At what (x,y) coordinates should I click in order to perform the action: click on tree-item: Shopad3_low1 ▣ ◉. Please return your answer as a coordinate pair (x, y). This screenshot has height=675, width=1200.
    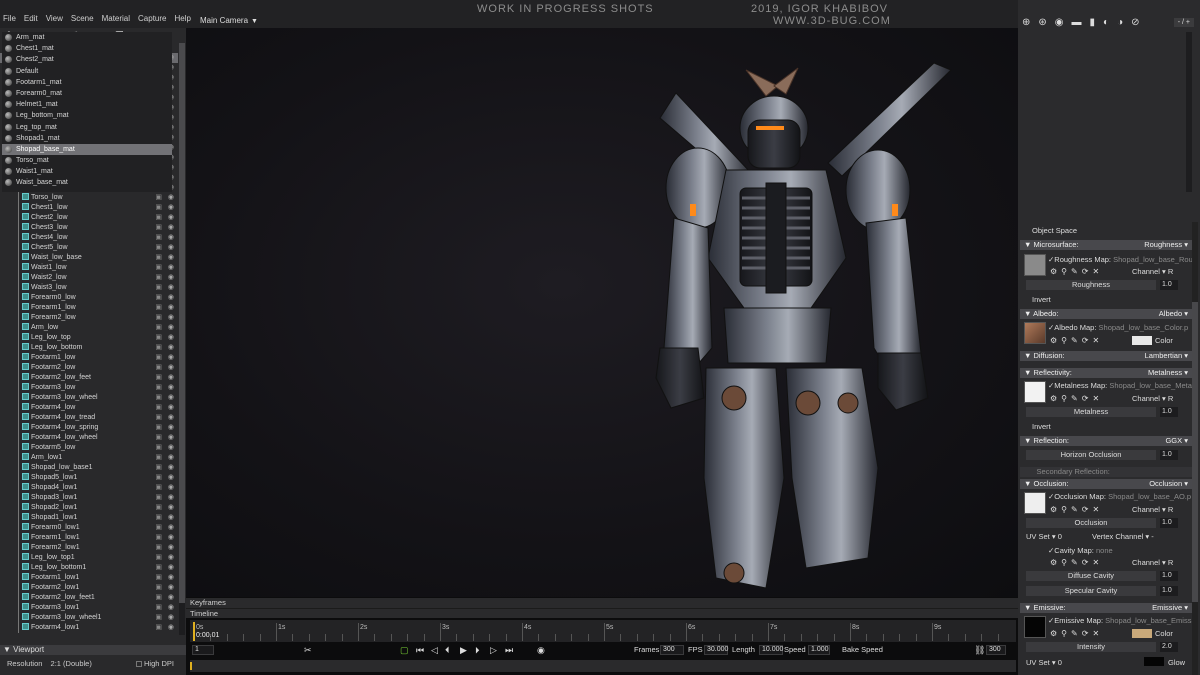
    Looking at the image, I should click on (89, 498).